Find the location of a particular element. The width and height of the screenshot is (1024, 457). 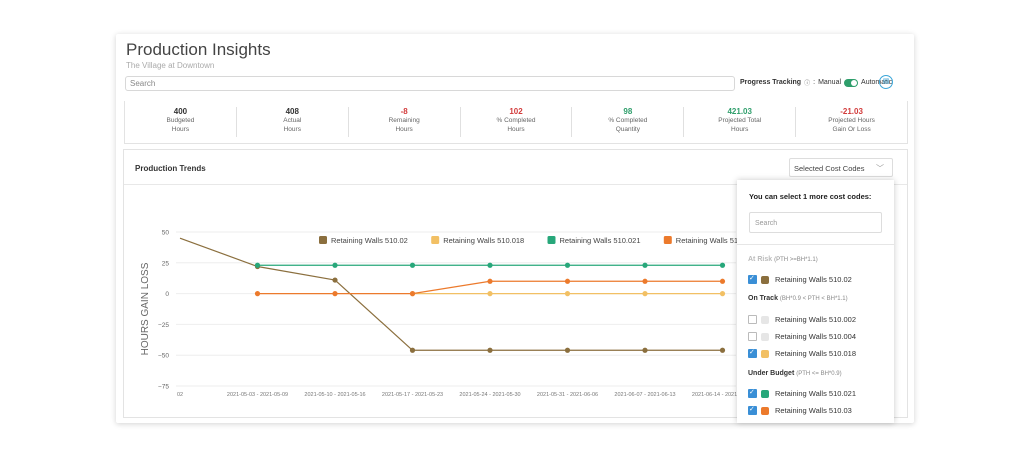

progress-tracking-label: Progress Tracking is located at coordinates (771, 82).